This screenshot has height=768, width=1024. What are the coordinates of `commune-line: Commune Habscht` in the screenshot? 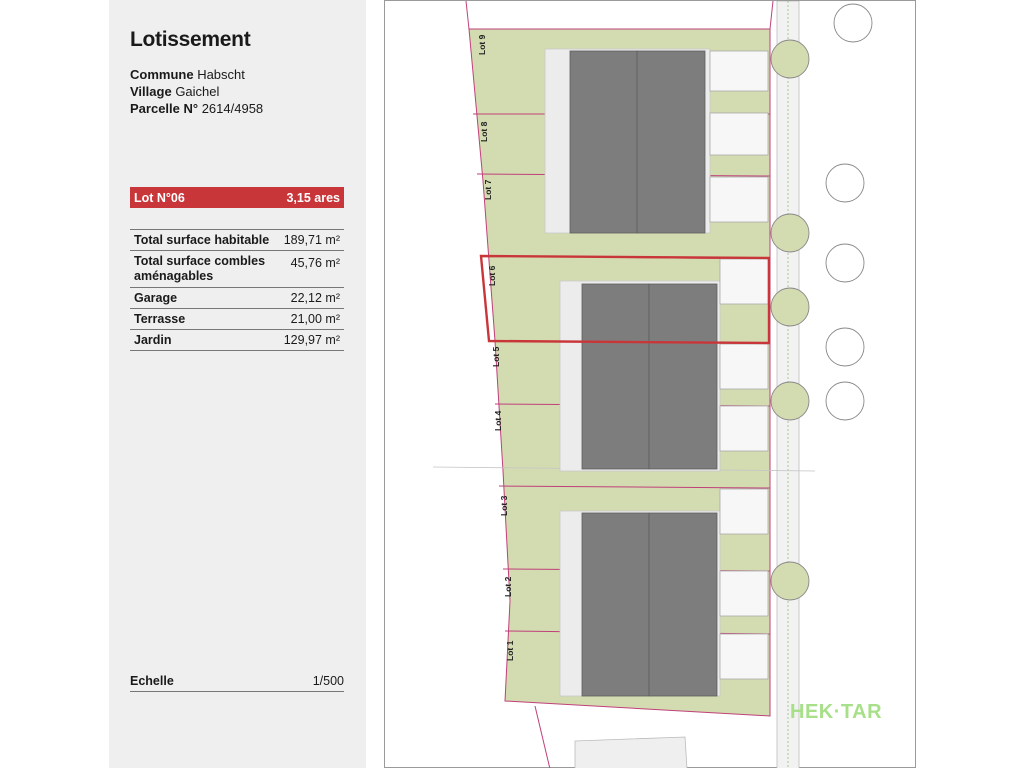 It's located at (187, 74).